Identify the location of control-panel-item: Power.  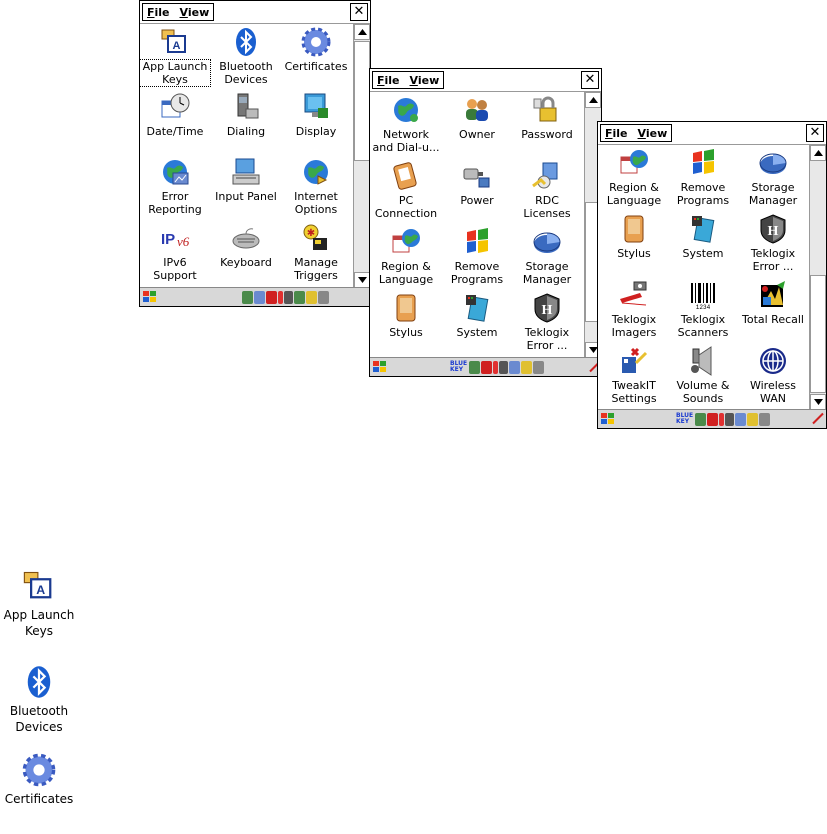
(477, 183).